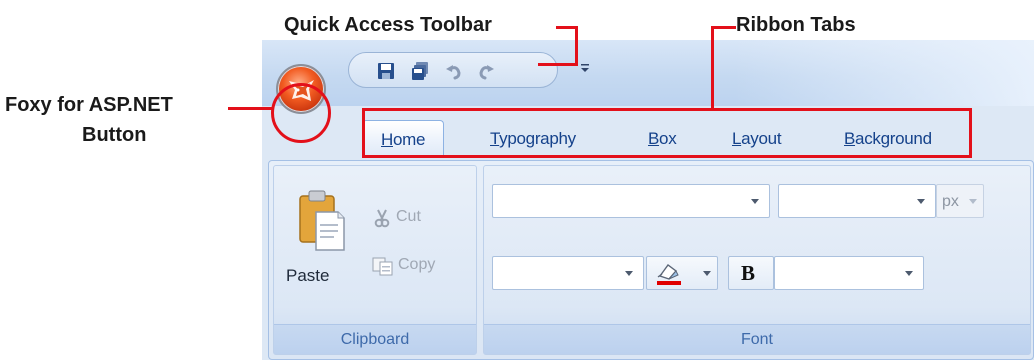 The width and height of the screenshot is (1034, 360). Describe the element at coordinates (375, 339) in the screenshot. I see `clipboard-group-caption: Clipboard` at that location.